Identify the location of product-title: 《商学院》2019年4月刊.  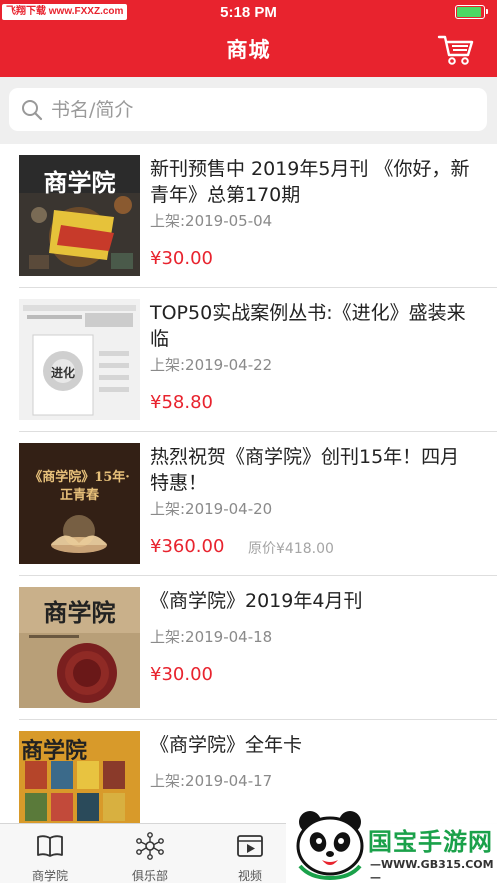
(256, 601).